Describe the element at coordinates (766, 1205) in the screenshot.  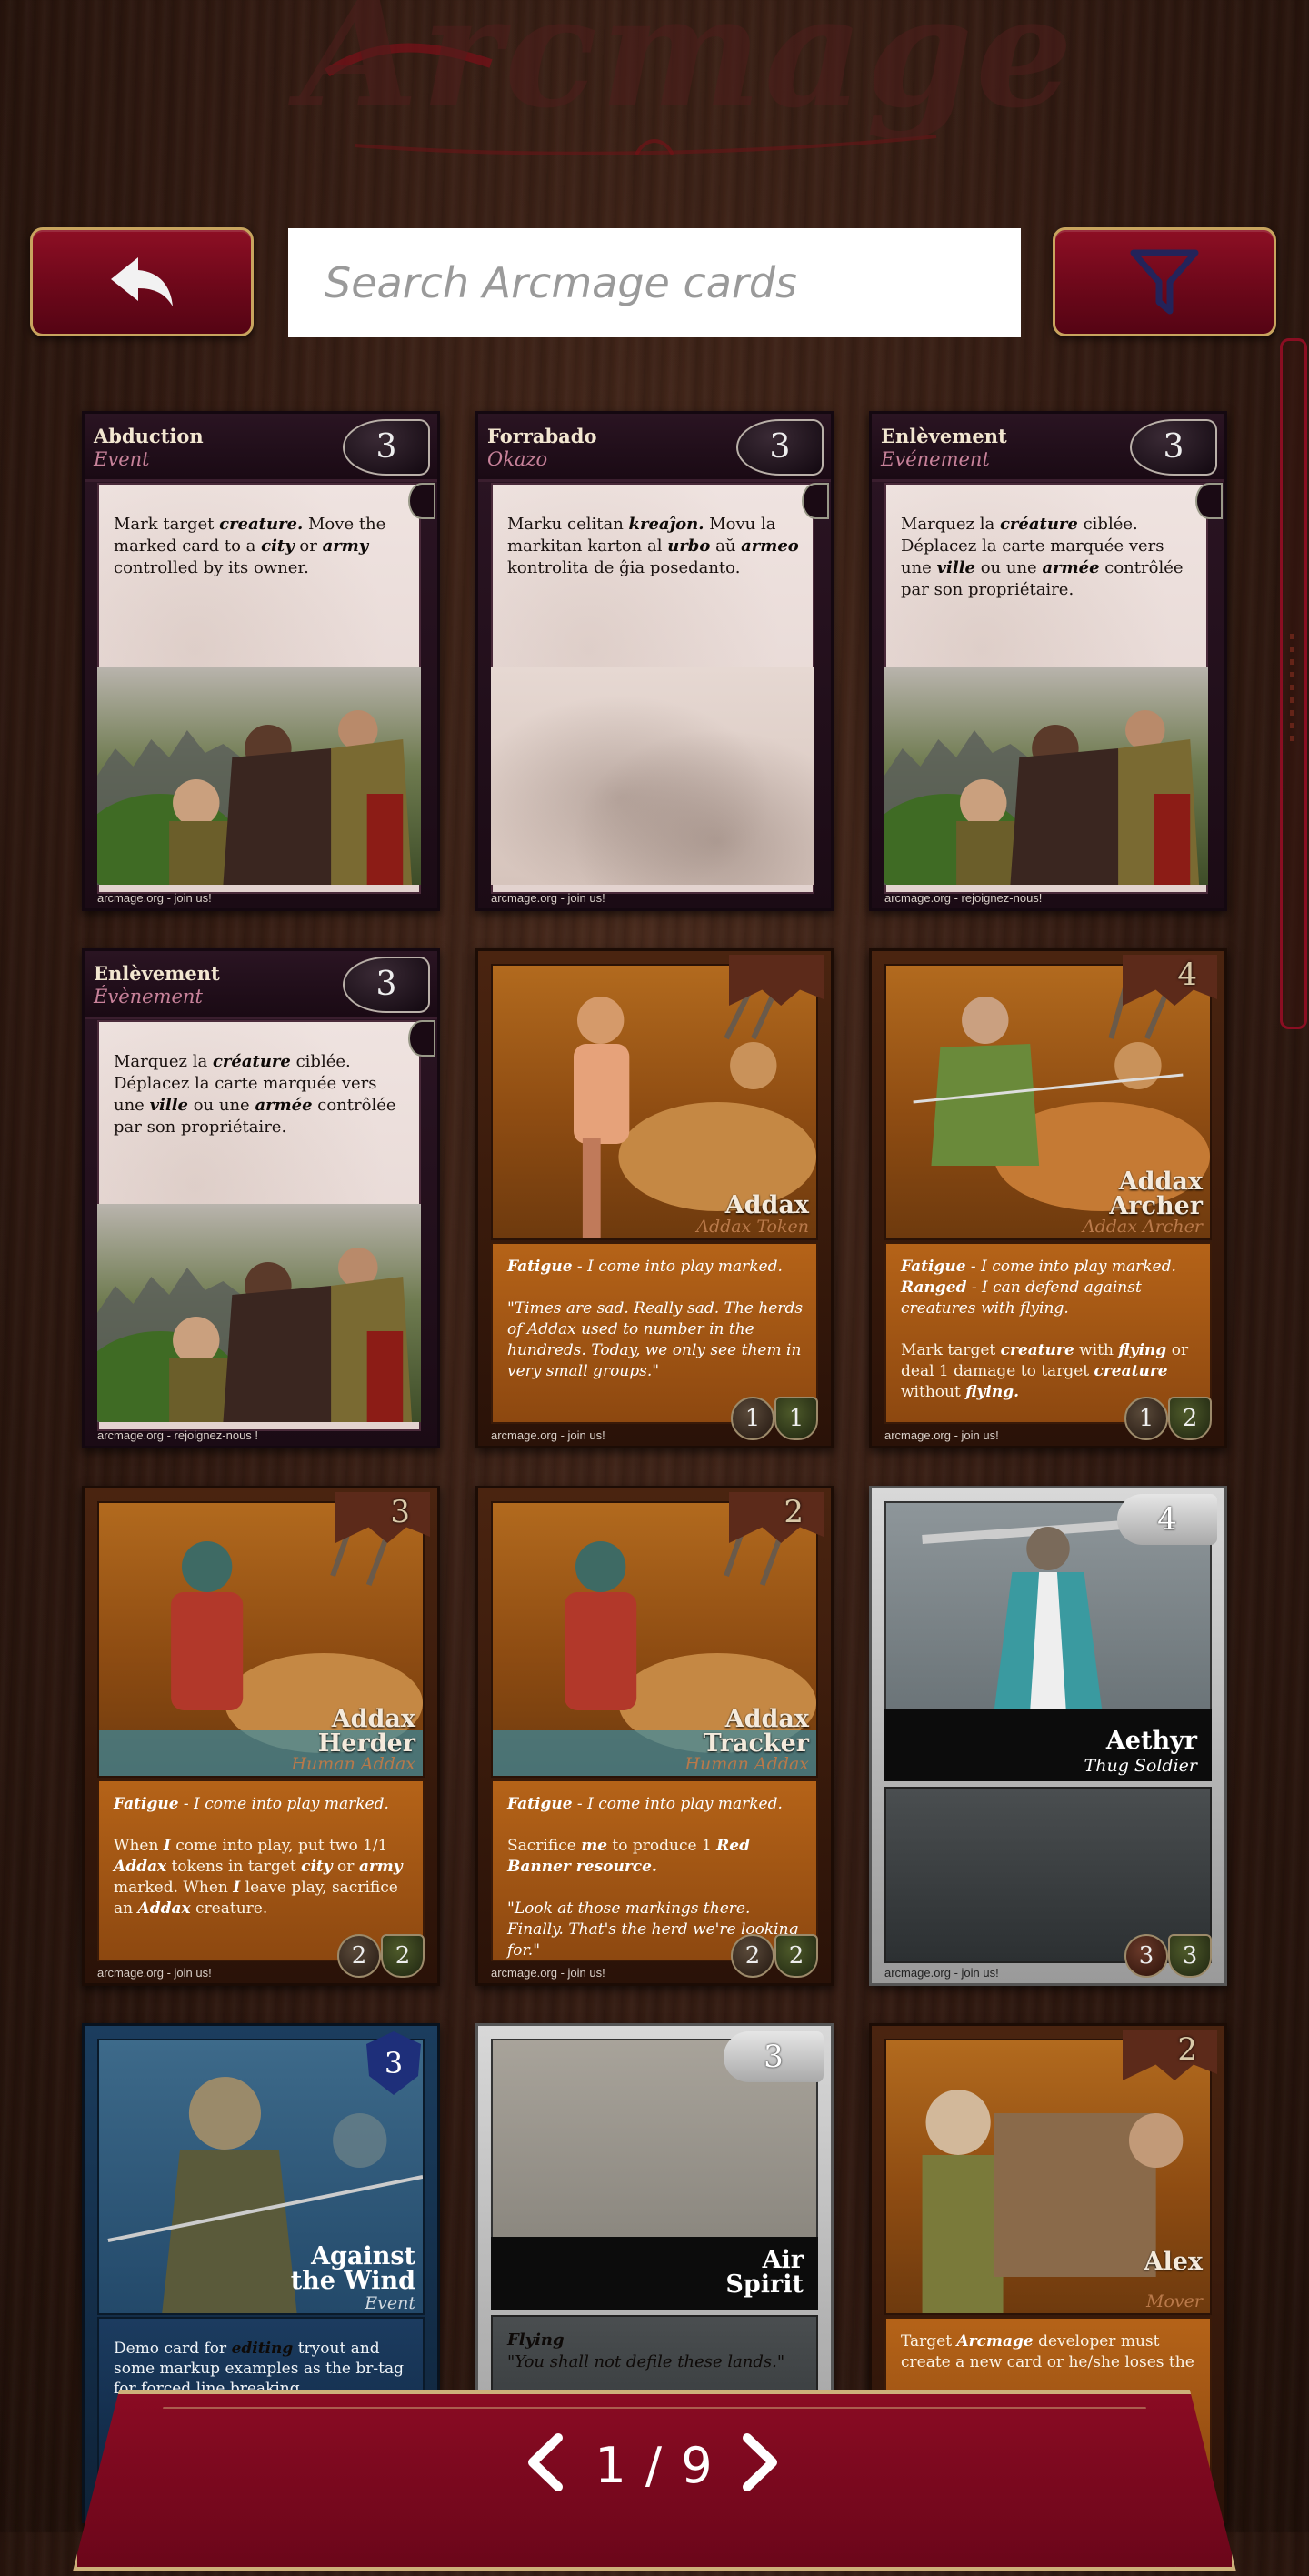
I see `card-name: Addax` at that location.